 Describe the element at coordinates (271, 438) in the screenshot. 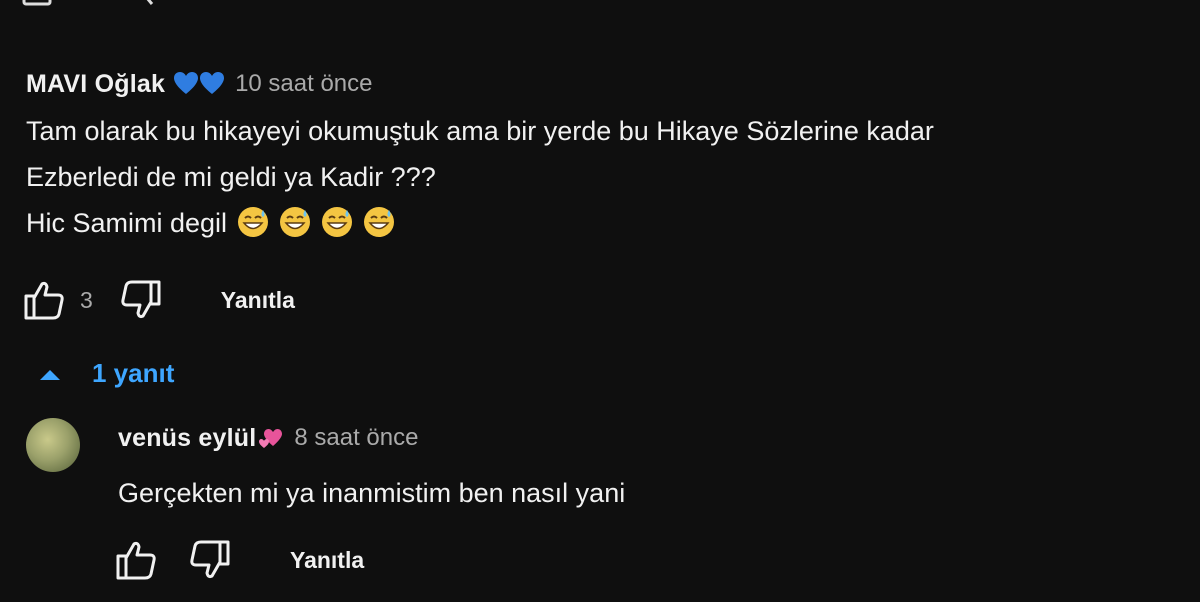

I see `two-hearts-icon` at that location.